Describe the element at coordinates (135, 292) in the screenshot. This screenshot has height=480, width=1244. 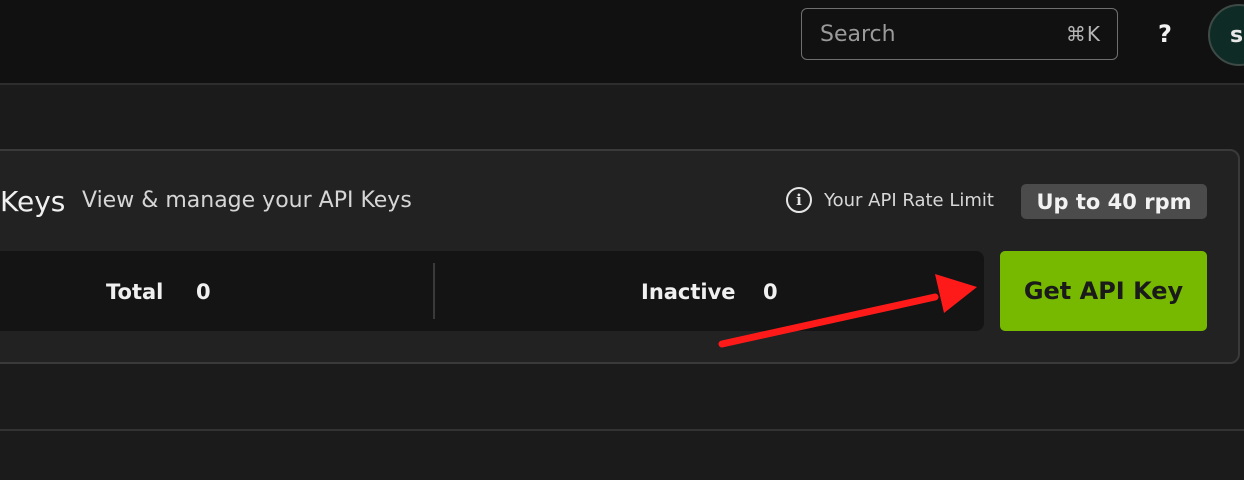
I see `total-label: Total` at that location.